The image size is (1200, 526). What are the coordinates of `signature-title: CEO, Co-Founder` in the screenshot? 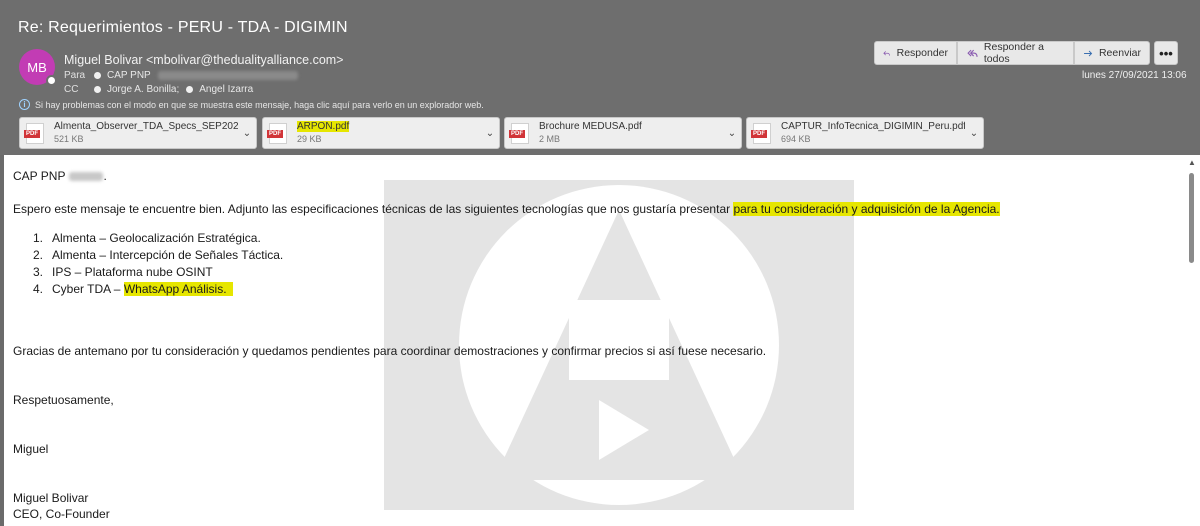 It's located at (61, 514).